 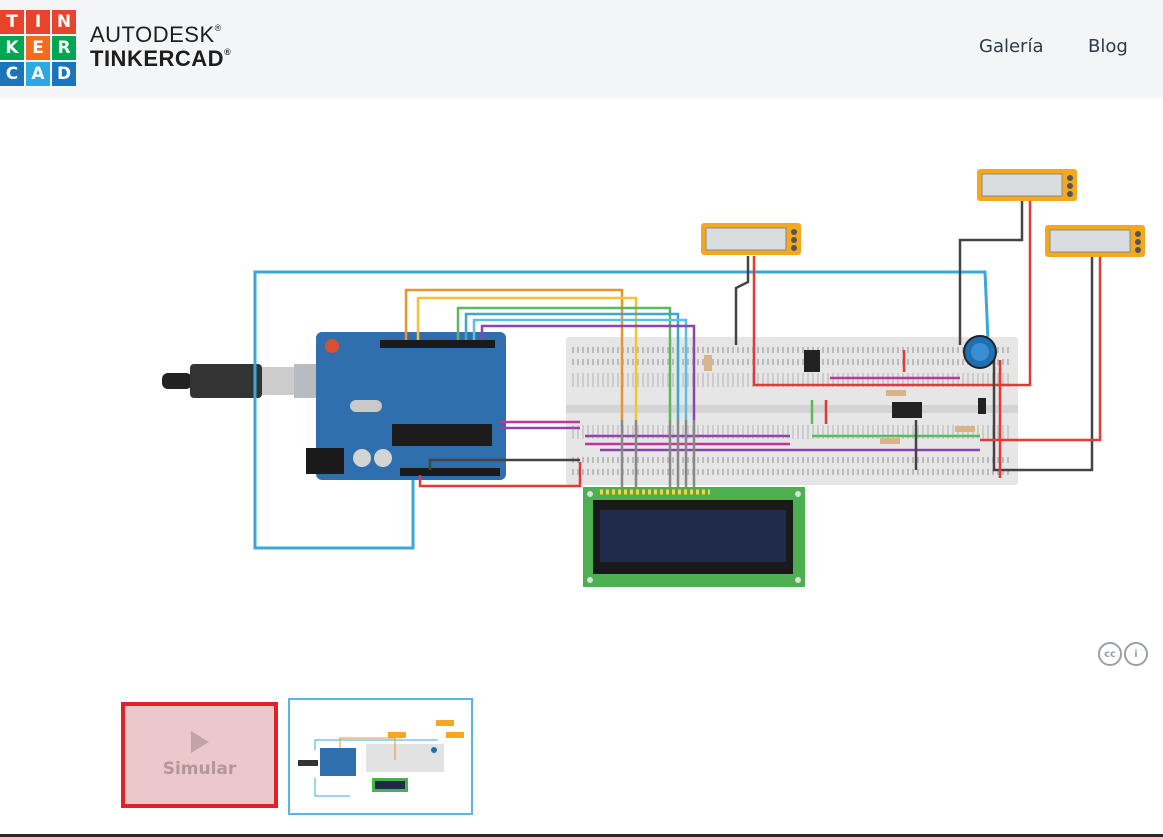 What do you see at coordinates (157, 58) in the screenshot?
I see `brand-line-tinkercad: TINKERCAD` at bounding box center [157, 58].